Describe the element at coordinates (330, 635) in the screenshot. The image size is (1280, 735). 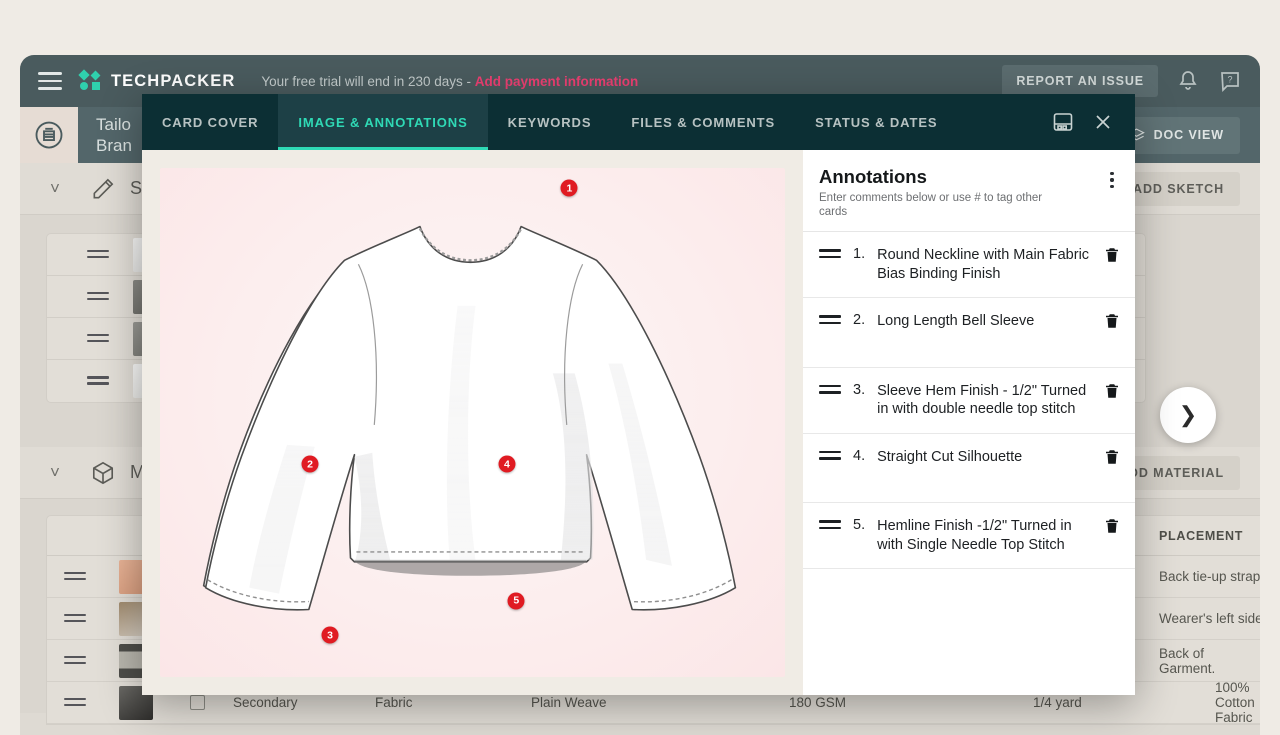
I see `annotation-marker-3: 3` at that location.